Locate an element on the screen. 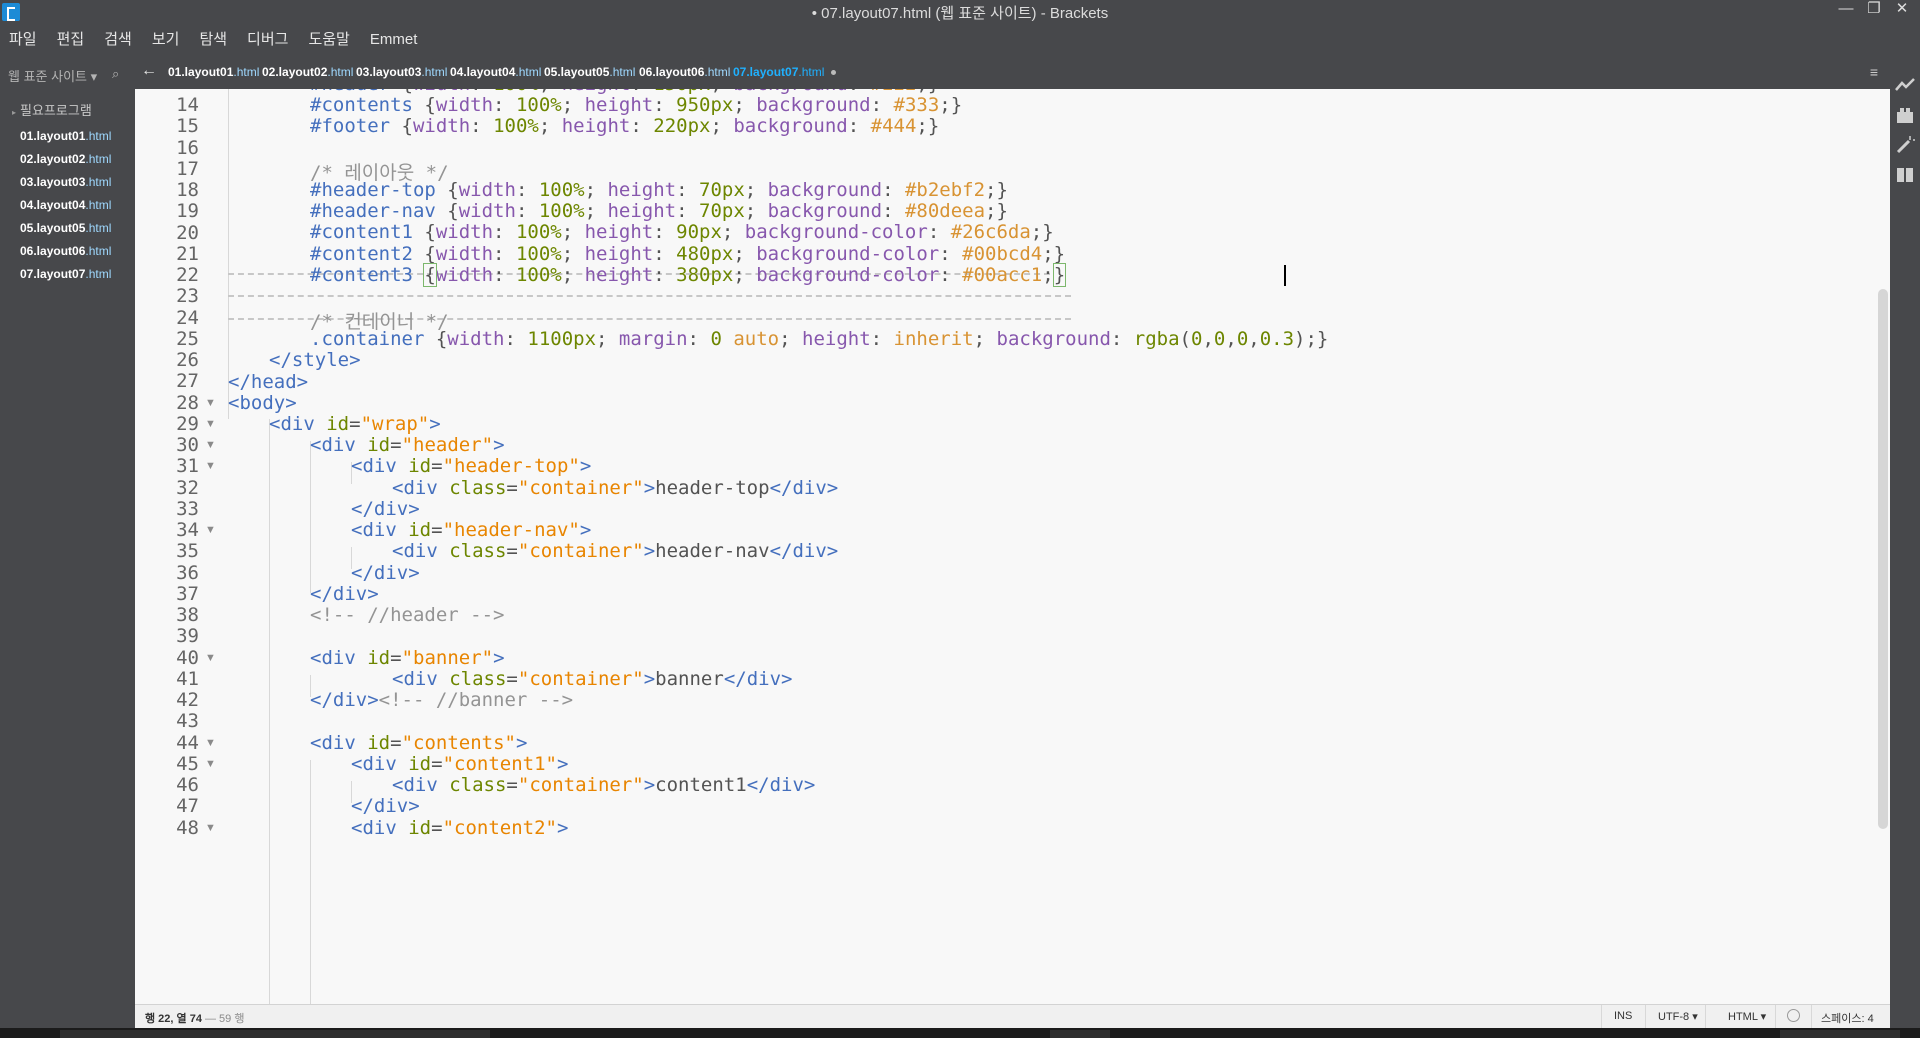  line-number: 39 is located at coordinates (187, 636).